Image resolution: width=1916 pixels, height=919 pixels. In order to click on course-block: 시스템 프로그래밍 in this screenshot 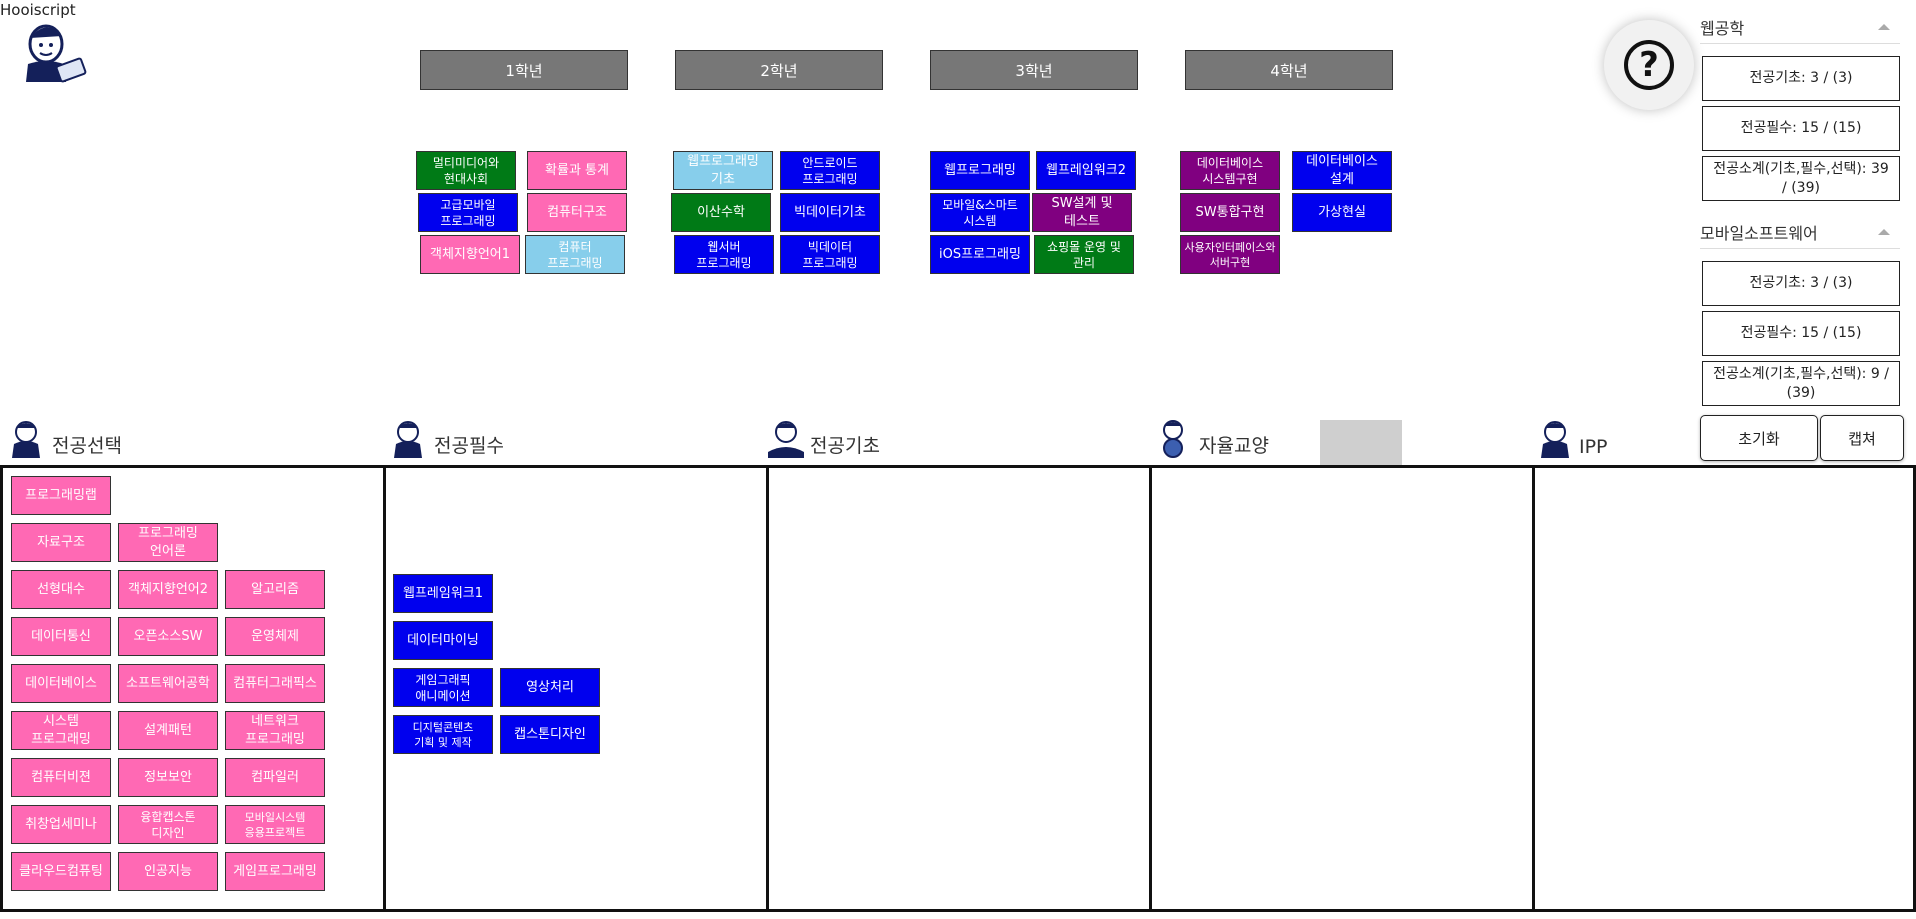, I will do `click(61, 730)`.